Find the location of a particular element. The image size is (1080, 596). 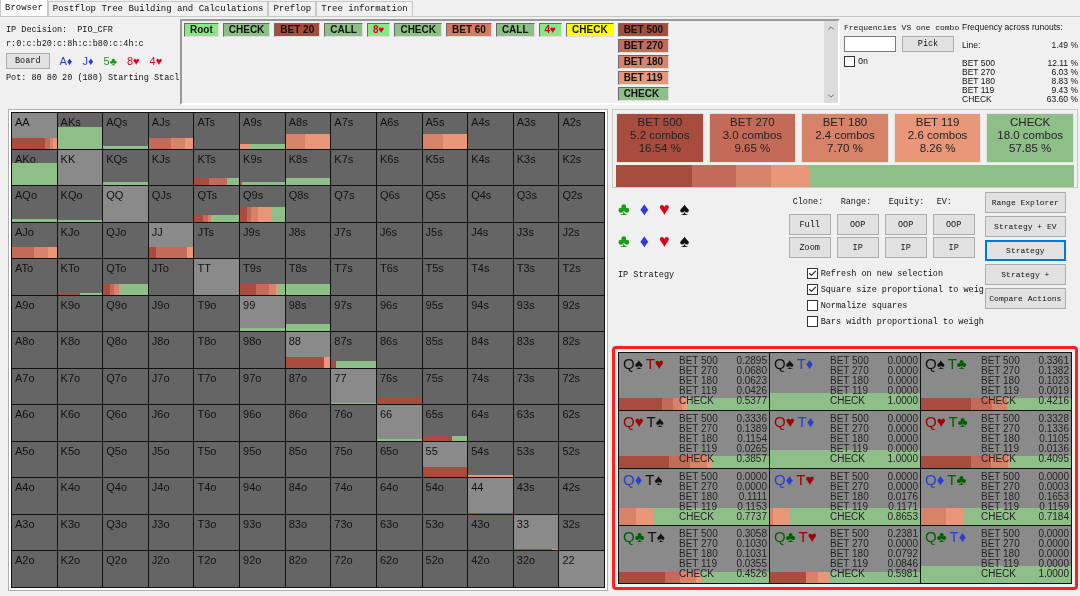

hand-cell: QJs is located at coordinates (171, 204).